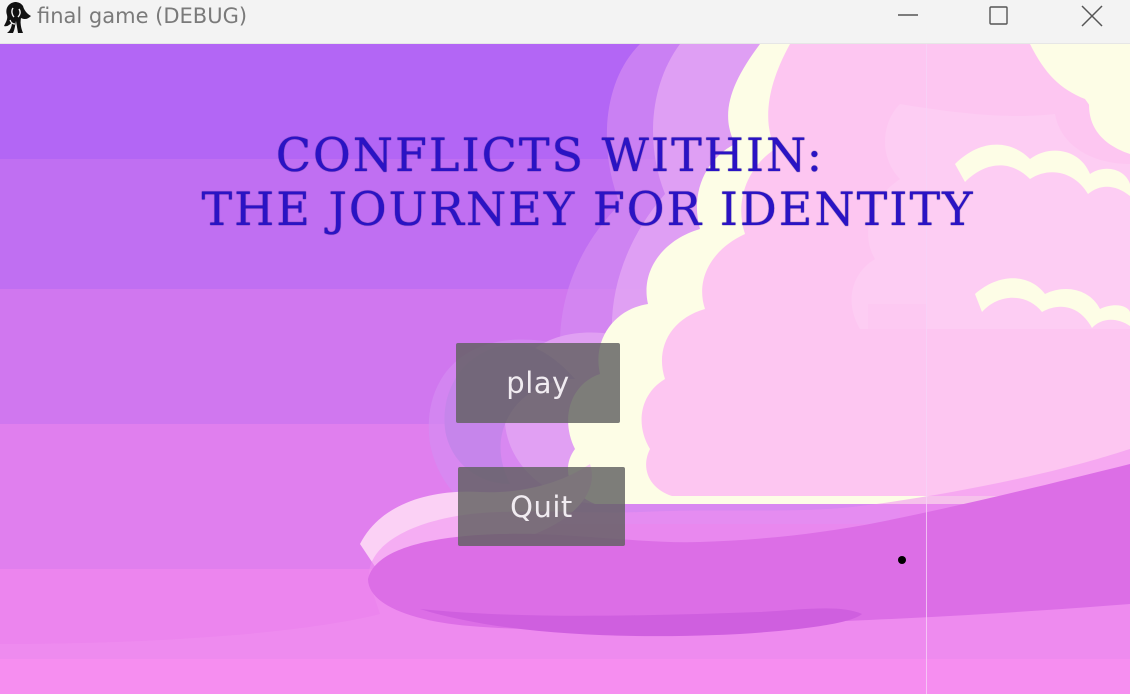 The width and height of the screenshot is (1130, 694). What do you see at coordinates (550, 155) in the screenshot?
I see `game-title-line1: CONFLICTS WITHIN:` at bounding box center [550, 155].